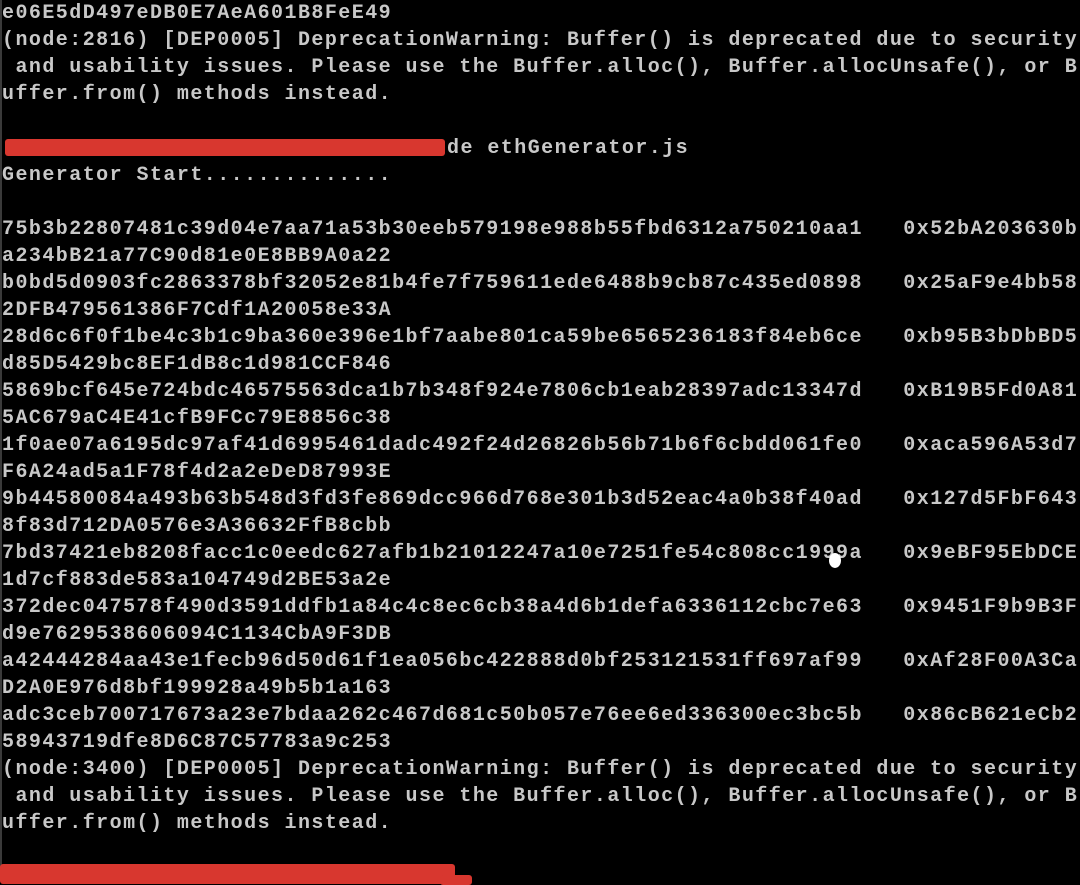 This screenshot has height=885, width=1080. What do you see at coordinates (991, 445) in the screenshot?
I see `address-head: 0xaca596A53d7` at bounding box center [991, 445].